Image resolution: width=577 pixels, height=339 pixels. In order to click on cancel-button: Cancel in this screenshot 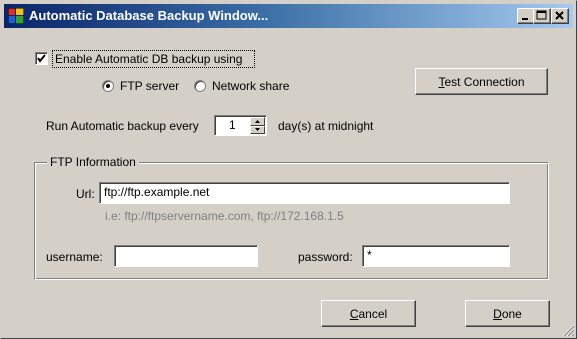, I will do `click(368, 313)`.